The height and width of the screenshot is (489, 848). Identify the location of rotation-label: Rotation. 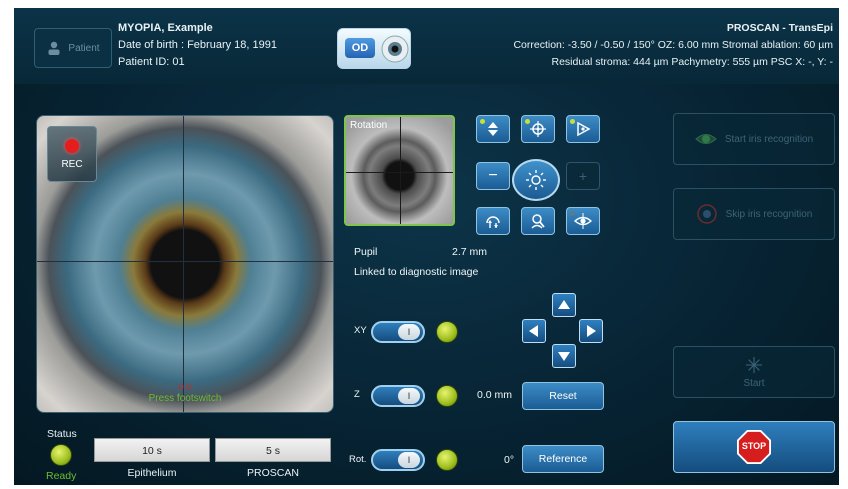
(369, 125).